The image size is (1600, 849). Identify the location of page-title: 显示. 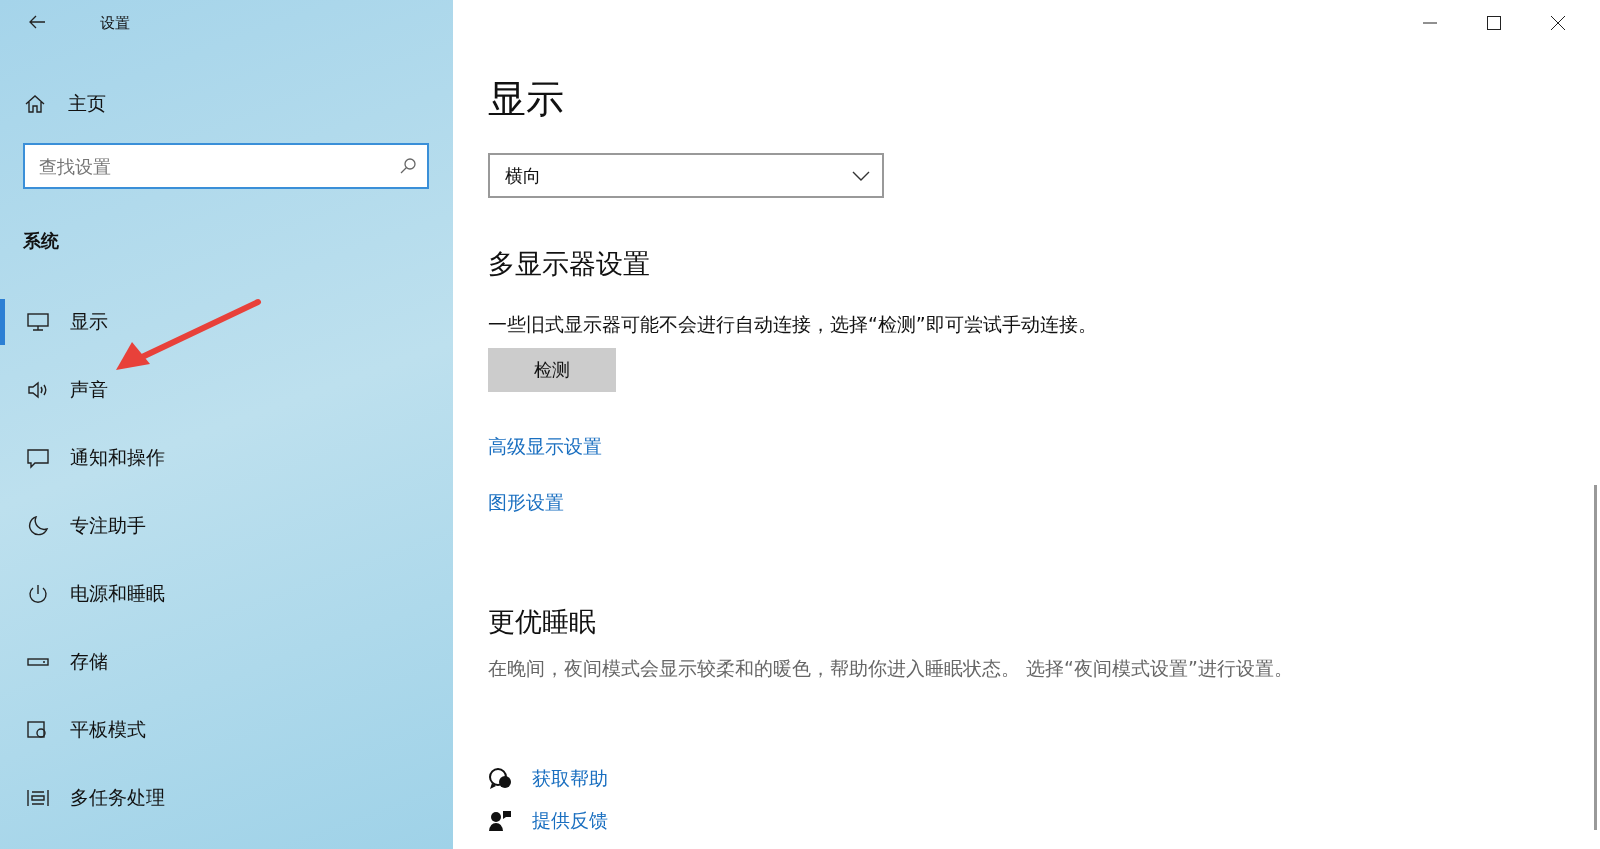
(526, 99).